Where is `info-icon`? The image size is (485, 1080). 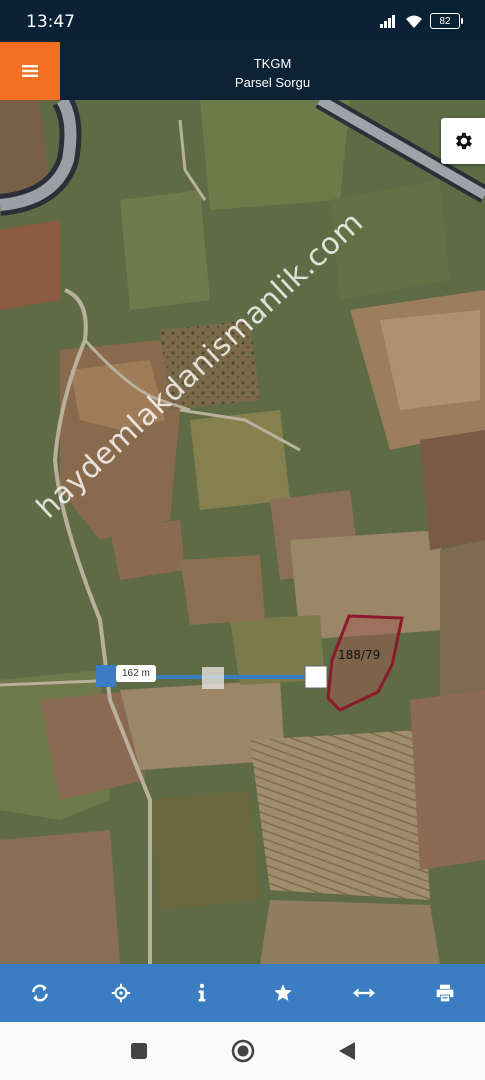
info-icon is located at coordinates (202, 992).